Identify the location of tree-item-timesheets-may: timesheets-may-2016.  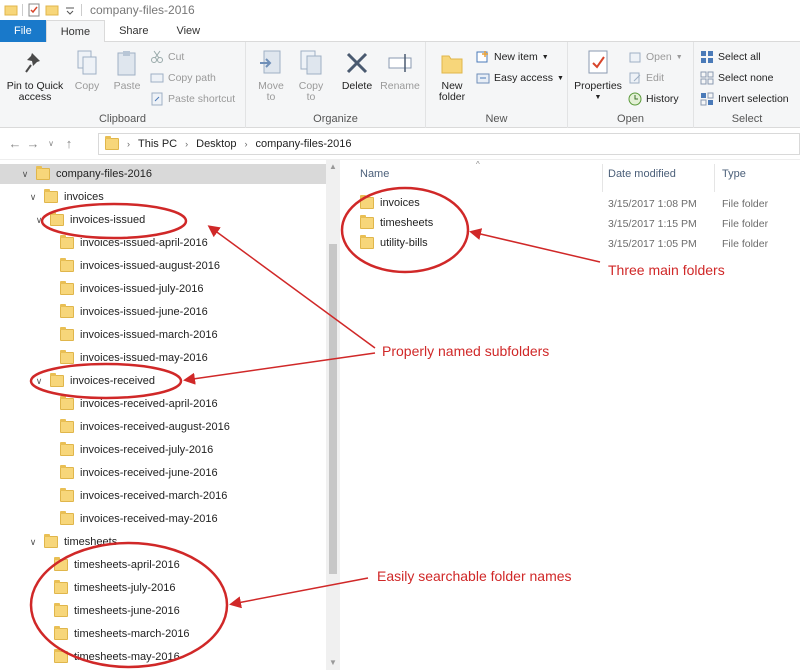
(117, 657).